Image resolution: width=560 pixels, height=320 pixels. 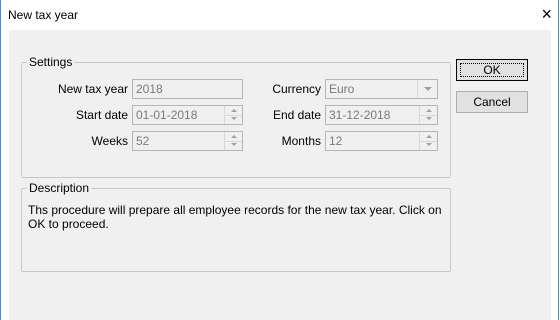 I want to click on end-date-spinner, so click(x=428, y=115).